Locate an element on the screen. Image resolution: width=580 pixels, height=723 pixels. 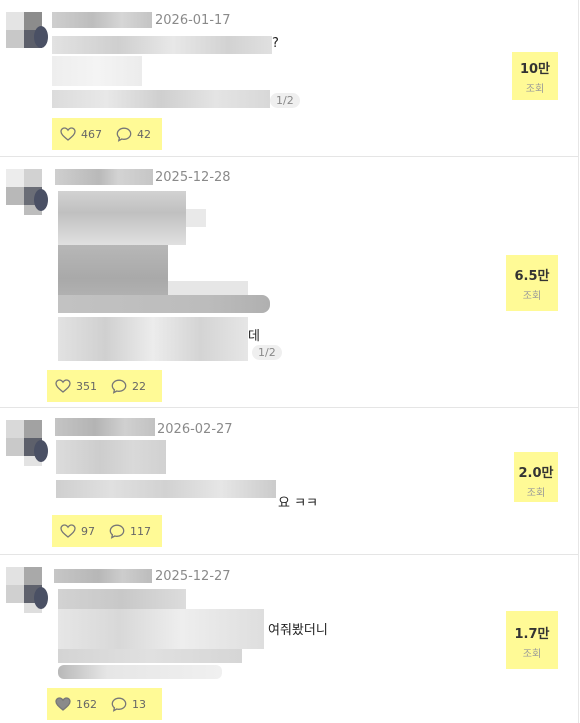
comment-count: 22 is located at coordinates (139, 386).